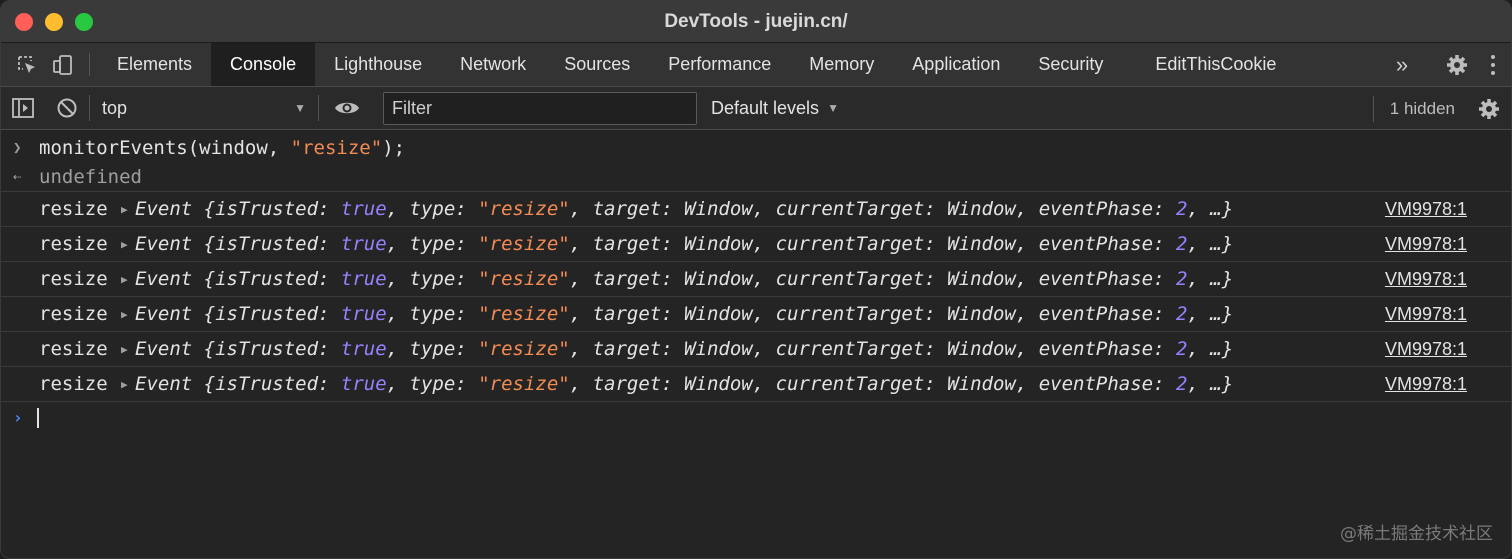 This screenshot has height=559, width=1512. What do you see at coordinates (1215, 64) in the screenshot?
I see `tab-editthiscookie: EditThisCookie` at bounding box center [1215, 64].